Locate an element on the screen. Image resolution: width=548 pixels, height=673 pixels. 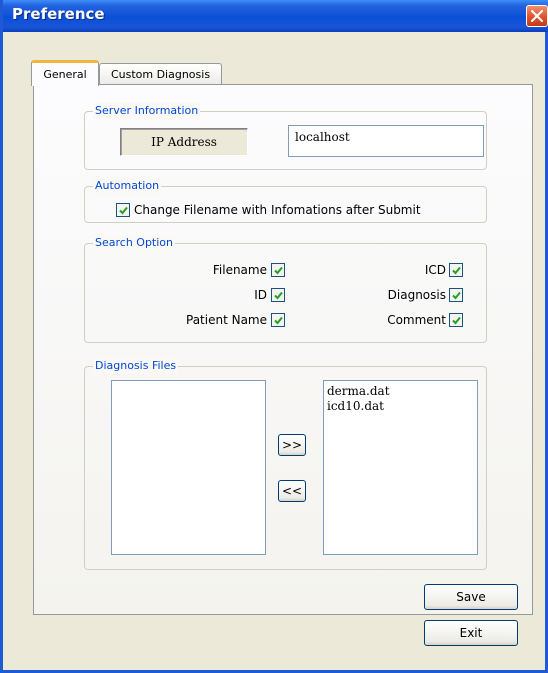
selected-files-list: derma.dat icd10.dat is located at coordinates (400, 467).